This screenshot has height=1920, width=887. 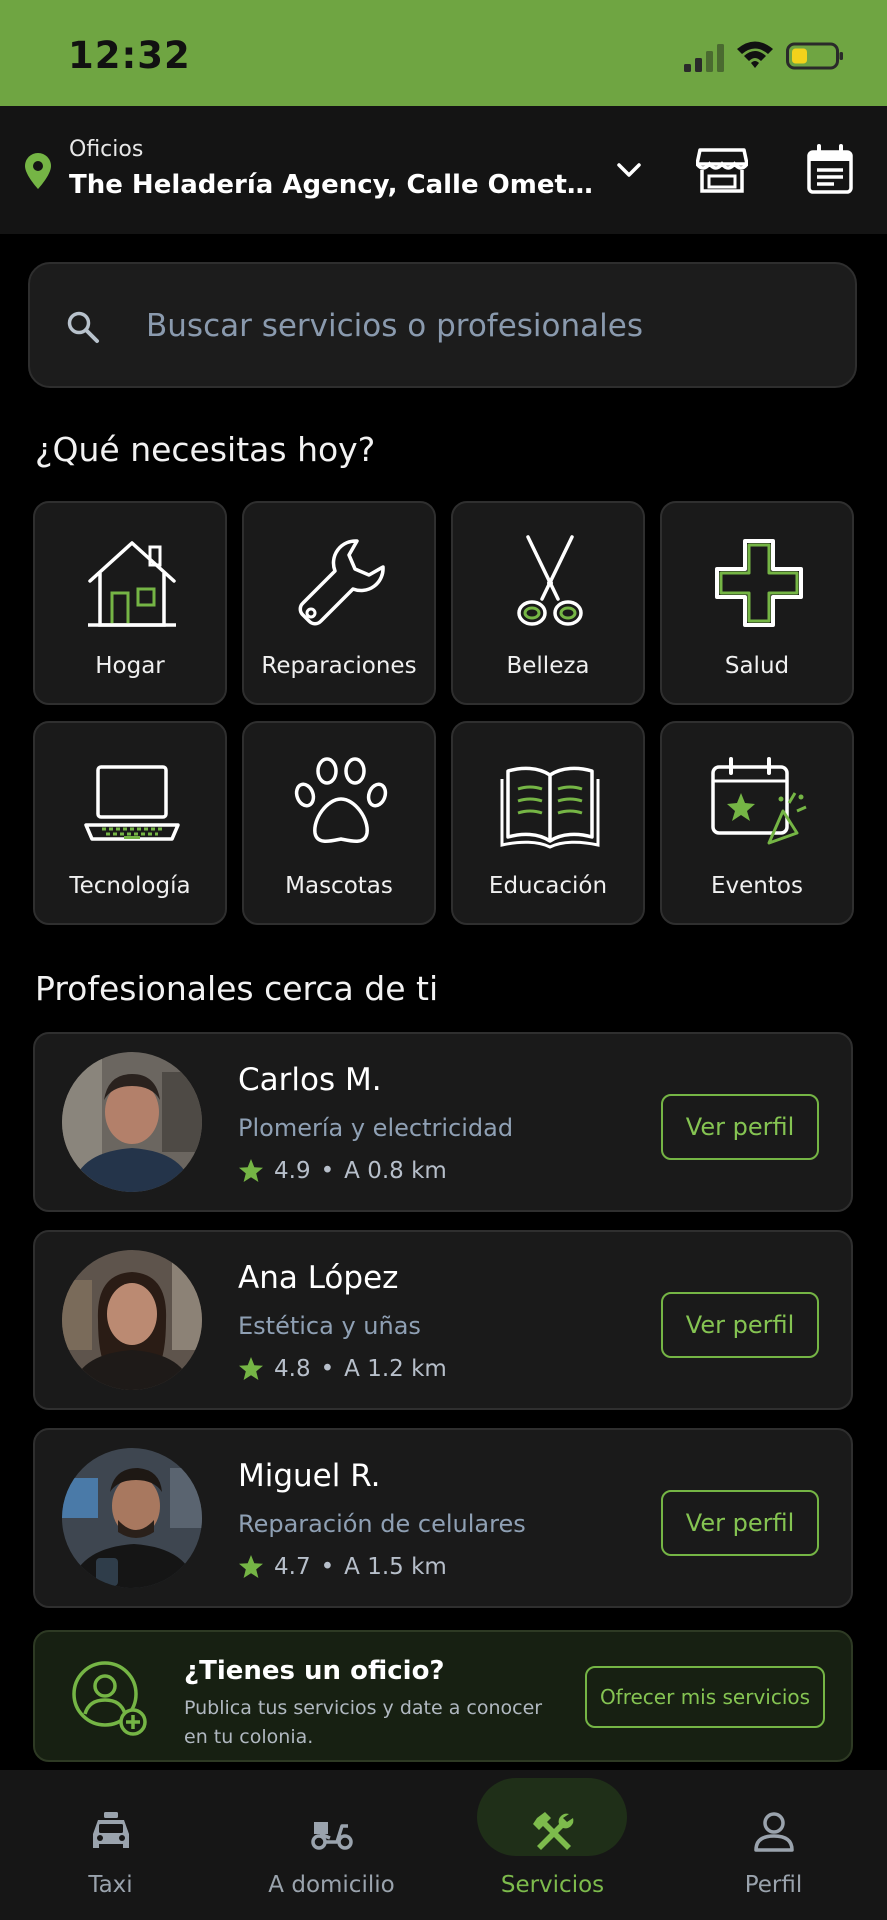 I want to click on signal-icon, so click(x=704, y=58).